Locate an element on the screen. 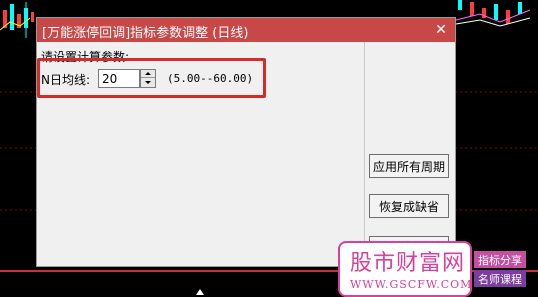 This screenshot has height=297, width=538. dialog-titlebar: [万能涨停回调]指标参数调整 (日线) ✕ is located at coordinates (246, 30).